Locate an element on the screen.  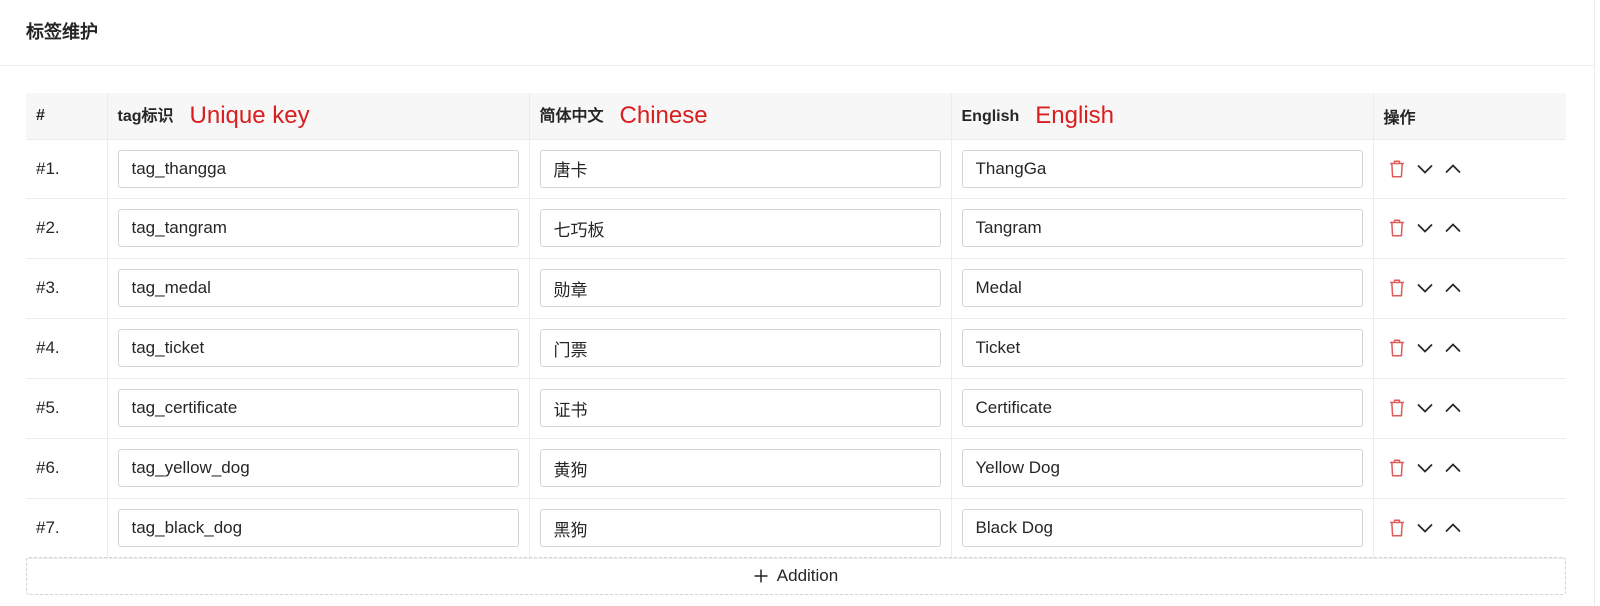
column-header-key-label: tag标识 is located at coordinates (145, 116).